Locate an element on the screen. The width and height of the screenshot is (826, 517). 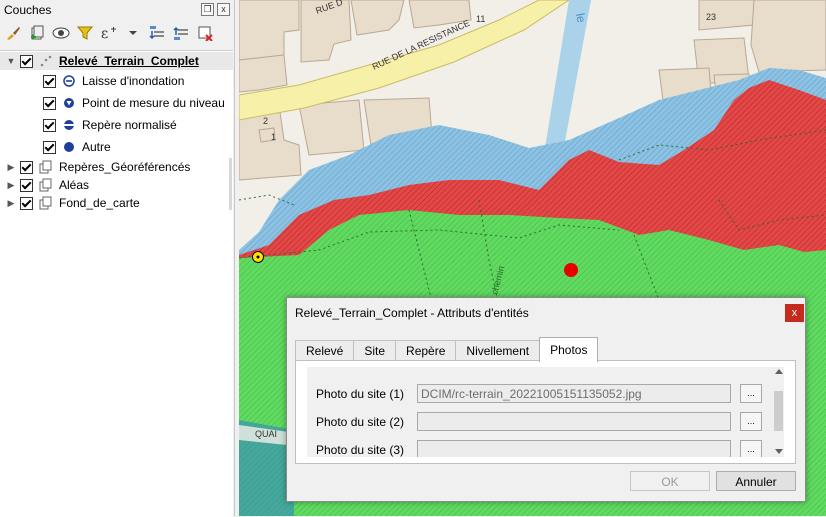
legend-item-point-mesure: Point de mesure du niveau is located at coordinates (132, 103).